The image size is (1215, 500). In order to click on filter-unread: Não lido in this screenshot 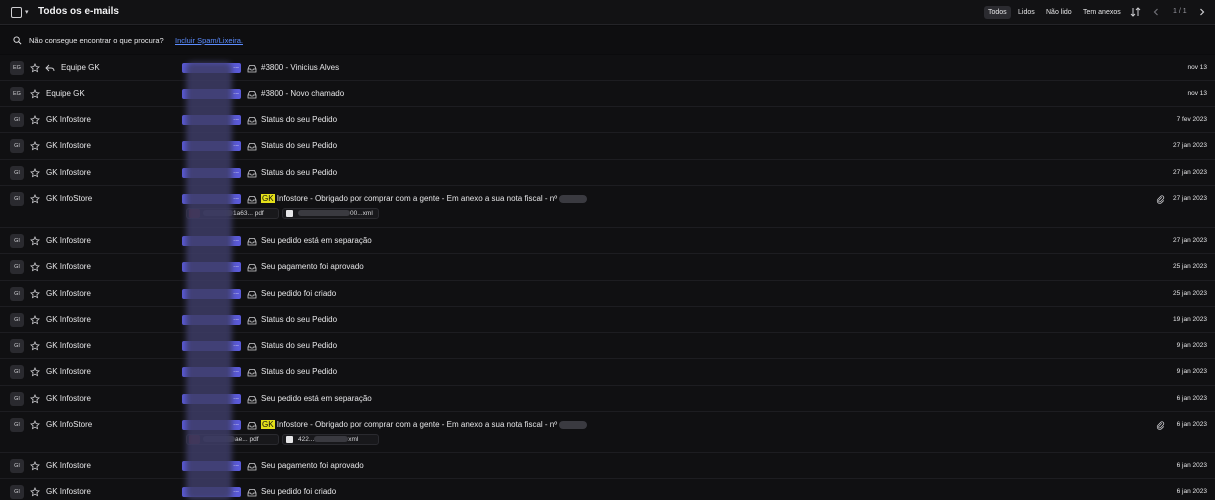, I will do `click(1059, 12)`.